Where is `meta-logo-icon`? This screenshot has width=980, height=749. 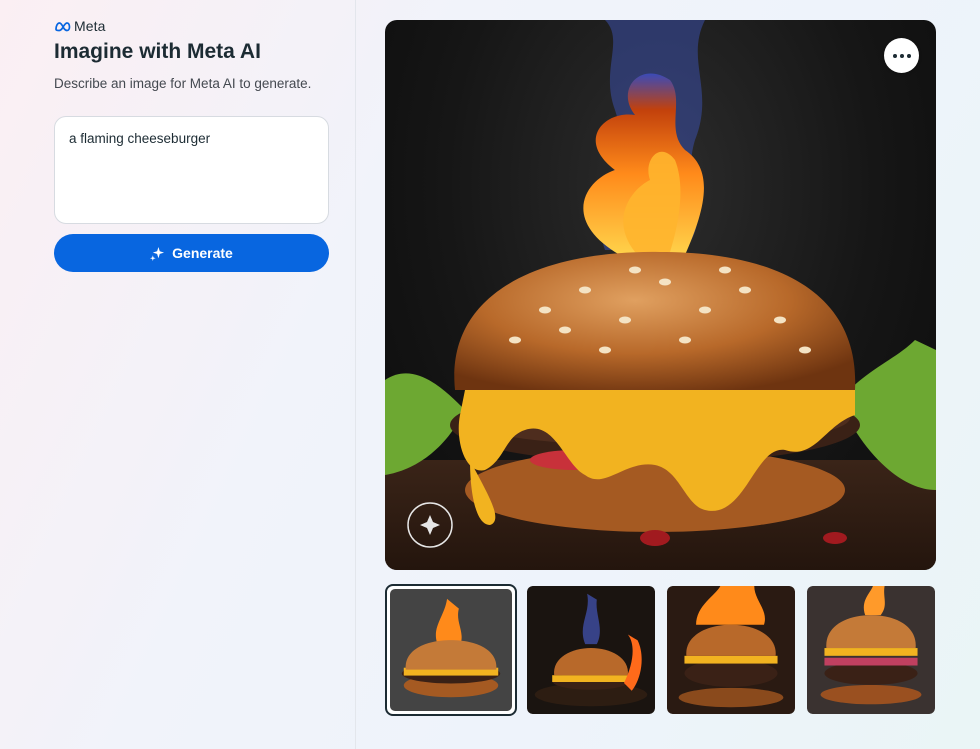
meta-logo-icon is located at coordinates (63, 26).